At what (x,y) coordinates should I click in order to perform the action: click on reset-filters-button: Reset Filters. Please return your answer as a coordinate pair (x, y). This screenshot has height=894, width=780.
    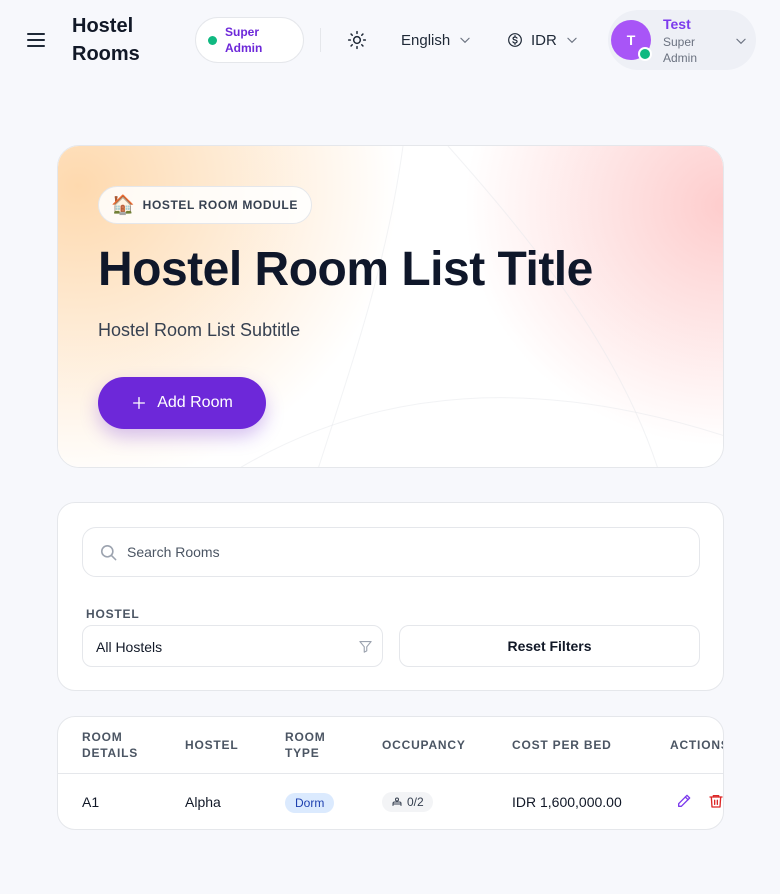
    Looking at the image, I should click on (549, 646).